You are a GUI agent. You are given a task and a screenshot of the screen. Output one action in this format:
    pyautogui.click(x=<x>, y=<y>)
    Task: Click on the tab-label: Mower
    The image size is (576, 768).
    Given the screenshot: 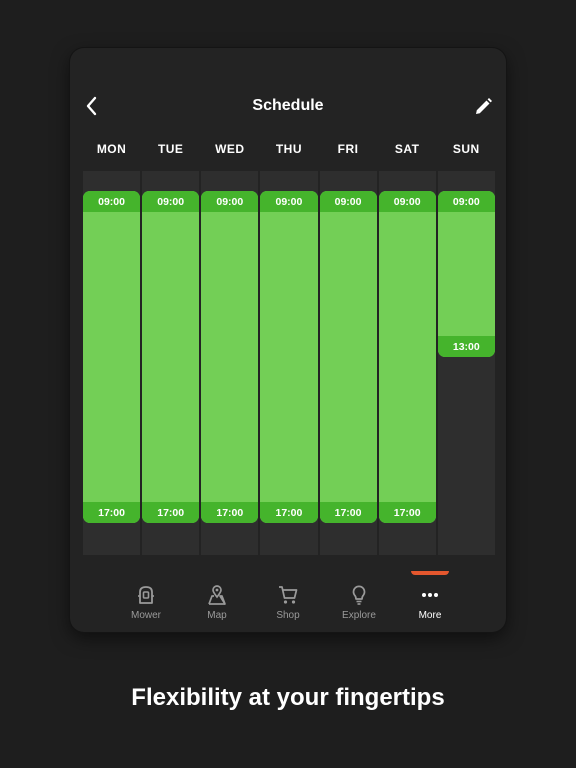 What is the action you would take?
    pyautogui.click(x=145, y=615)
    